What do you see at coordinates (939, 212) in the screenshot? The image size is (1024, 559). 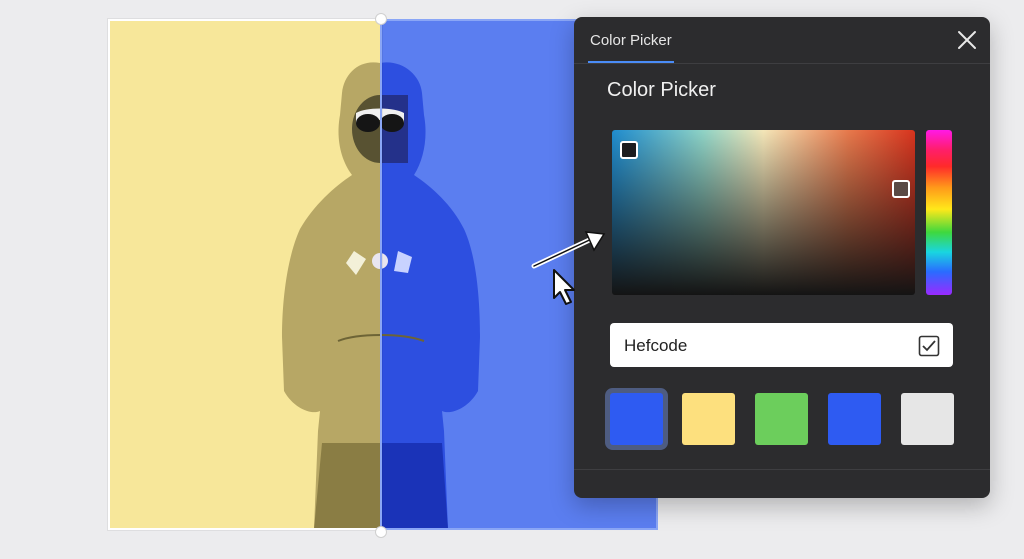 I see `hue-slider` at bounding box center [939, 212].